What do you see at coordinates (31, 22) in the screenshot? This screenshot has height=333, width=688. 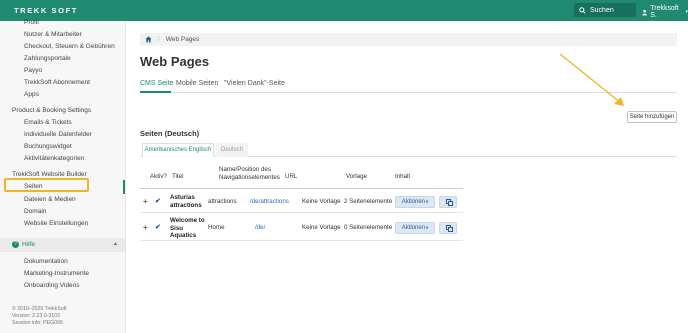 I see `sidebar-item-profil: Profil` at bounding box center [31, 22].